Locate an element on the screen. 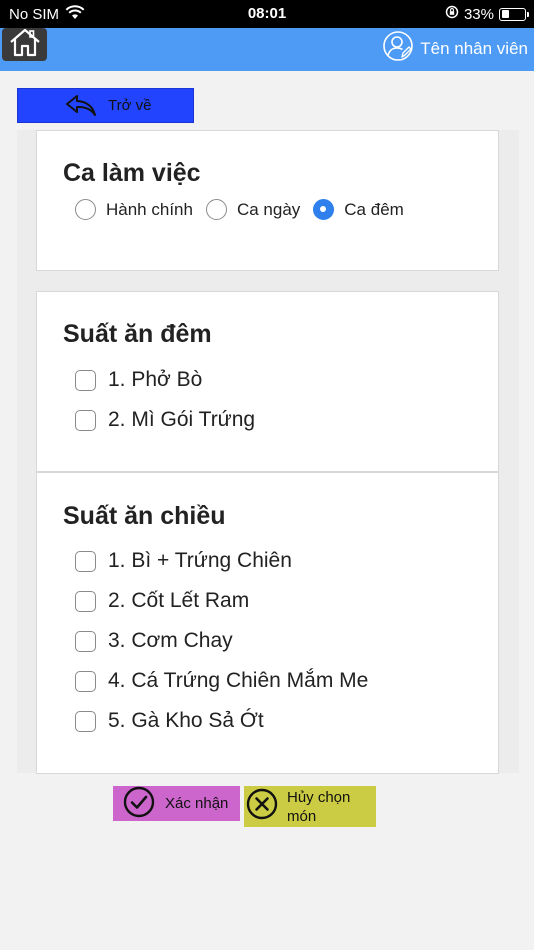 The image size is (534, 950). app-header: Tên nhân viên is located at coordinates (267, 49).